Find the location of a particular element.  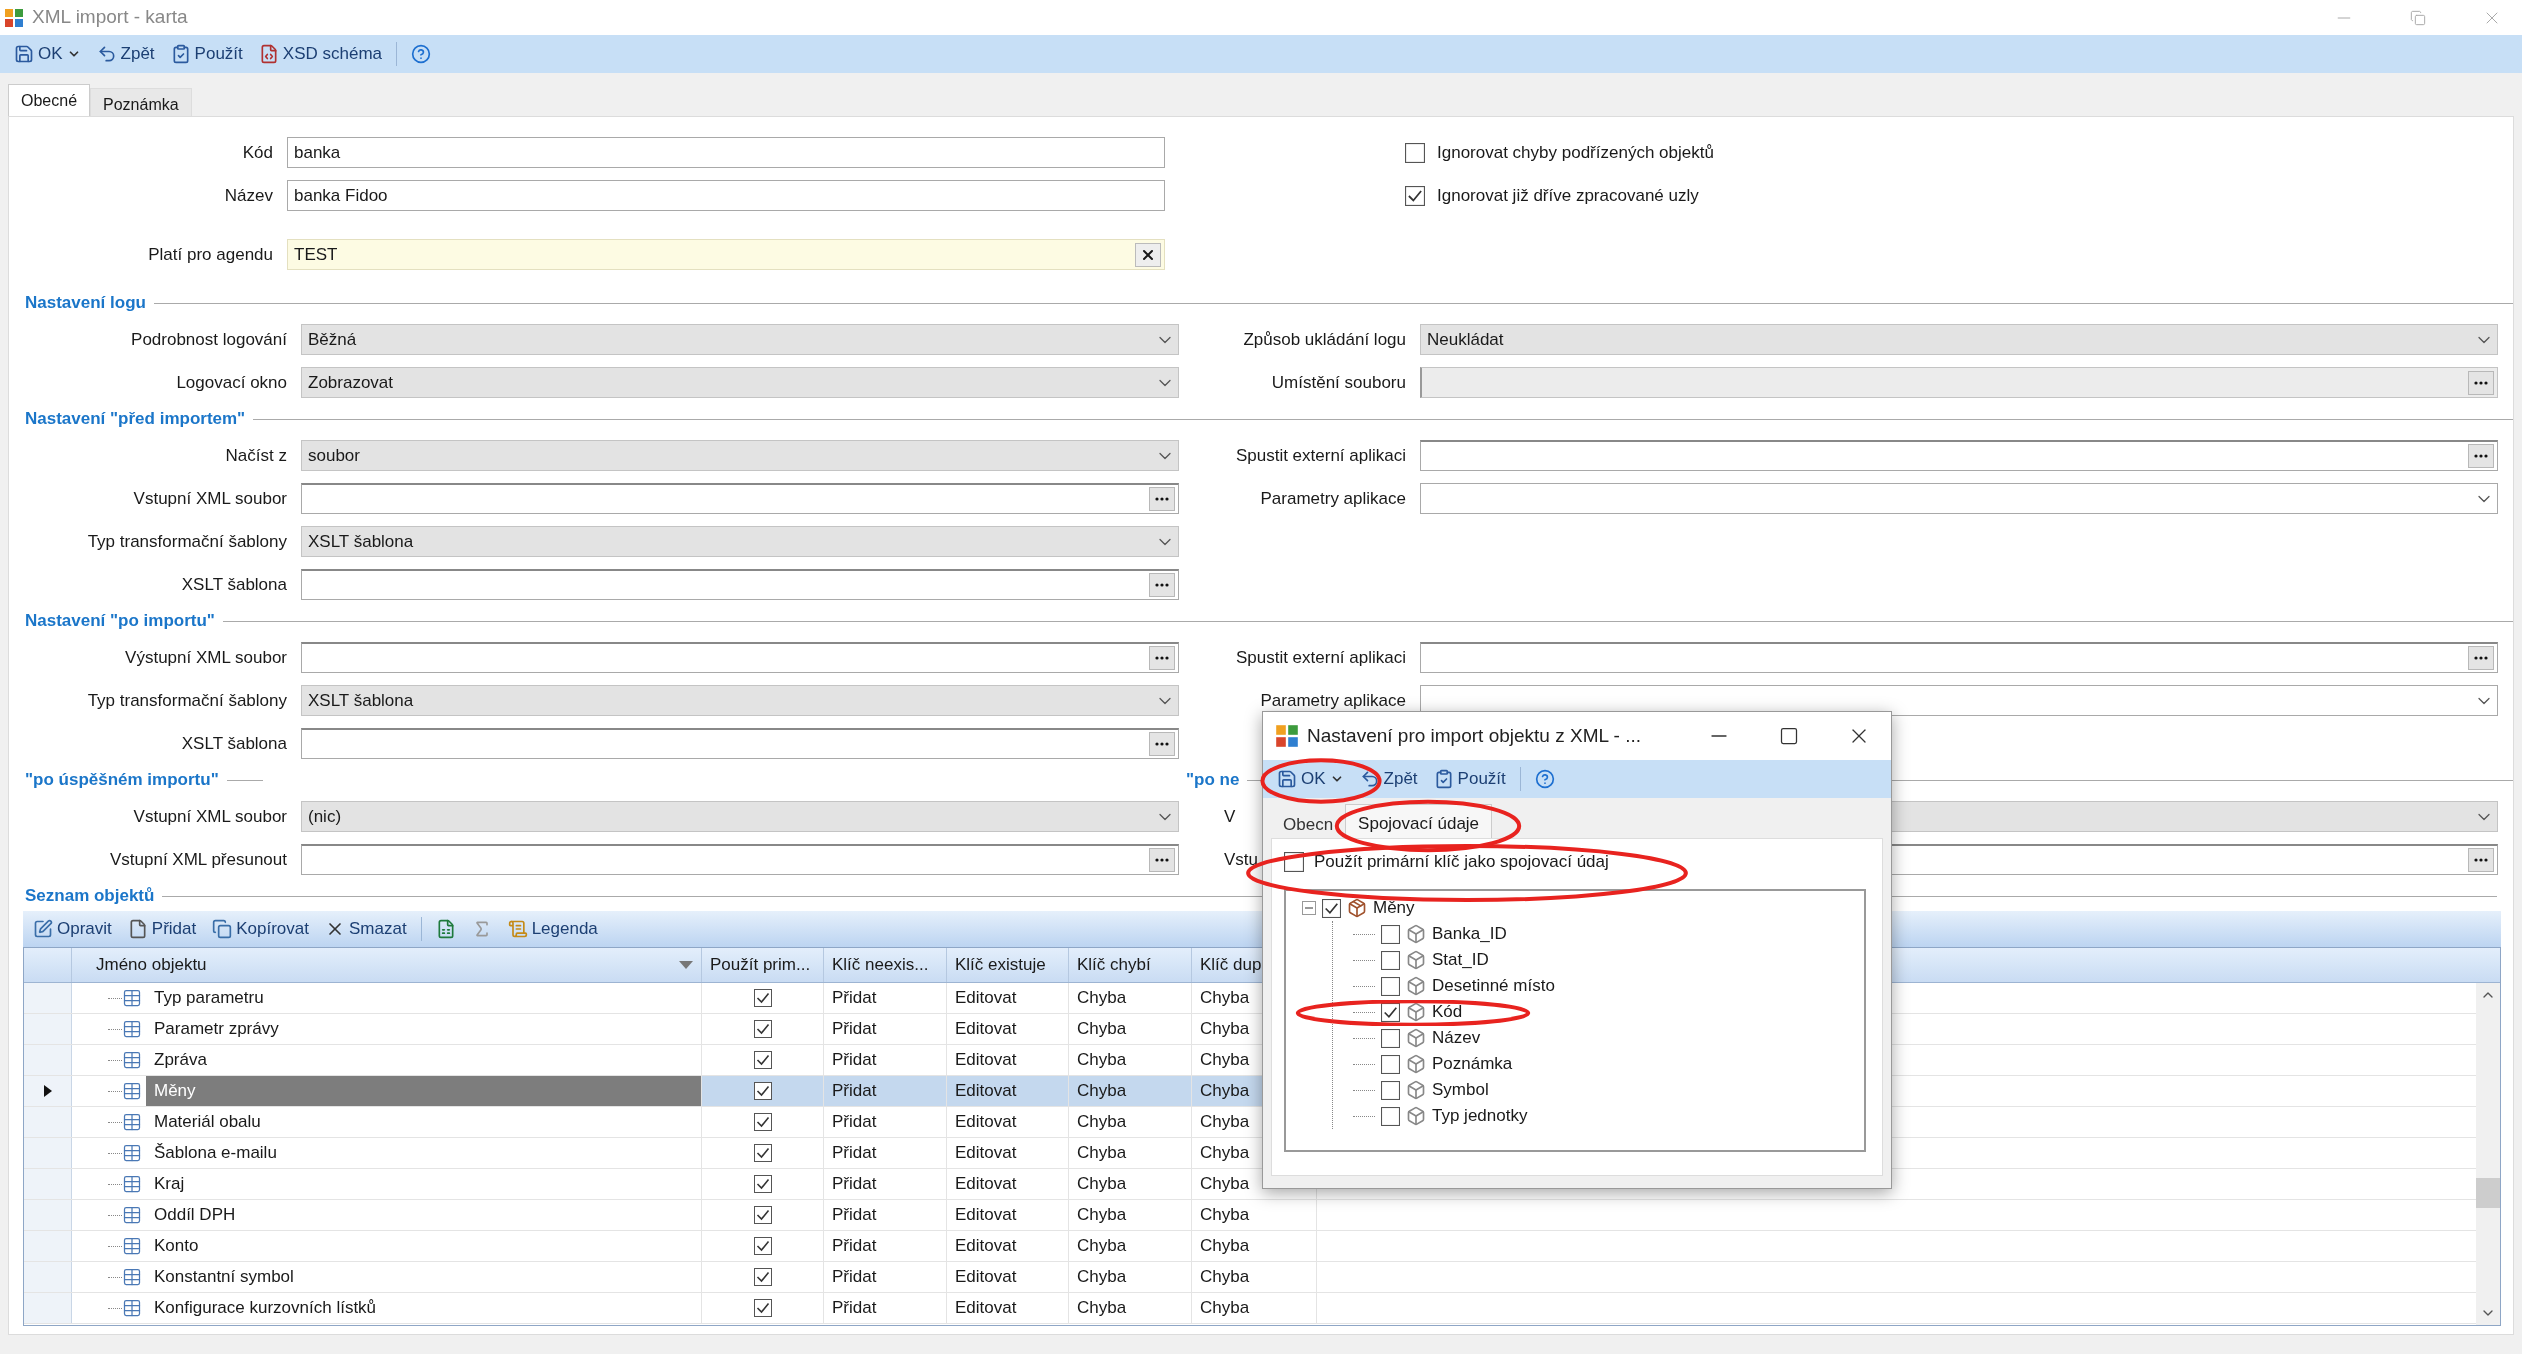

toolbar-button: OK is located at coordinates (47, 54).